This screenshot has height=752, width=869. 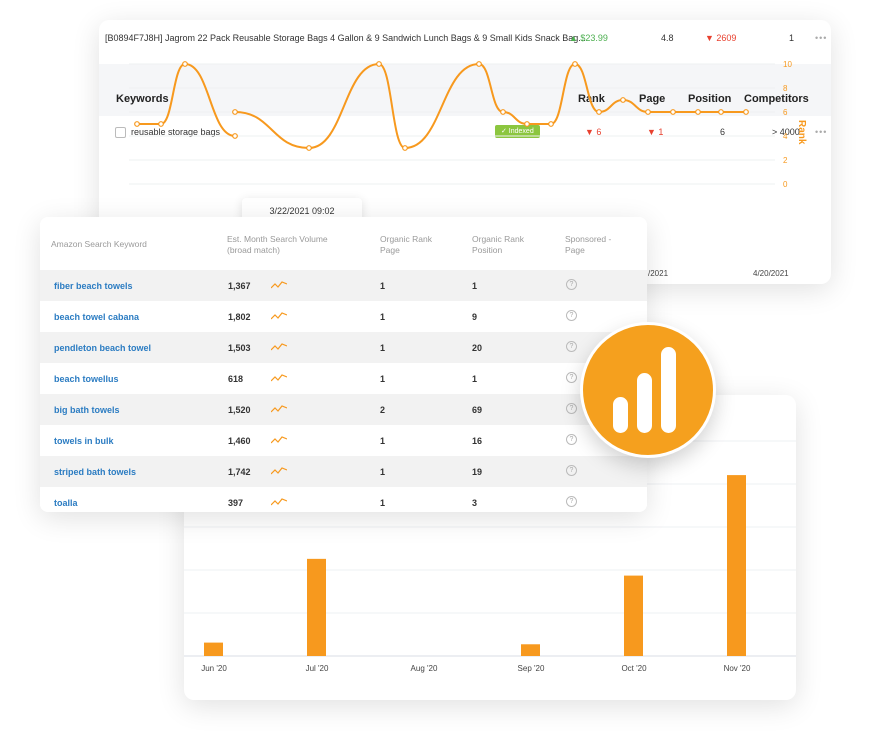 What do you see at coordinates (383, 410) in the screenshot?
I see `organic-rank-page: 2` at bounding box center [383, 410].